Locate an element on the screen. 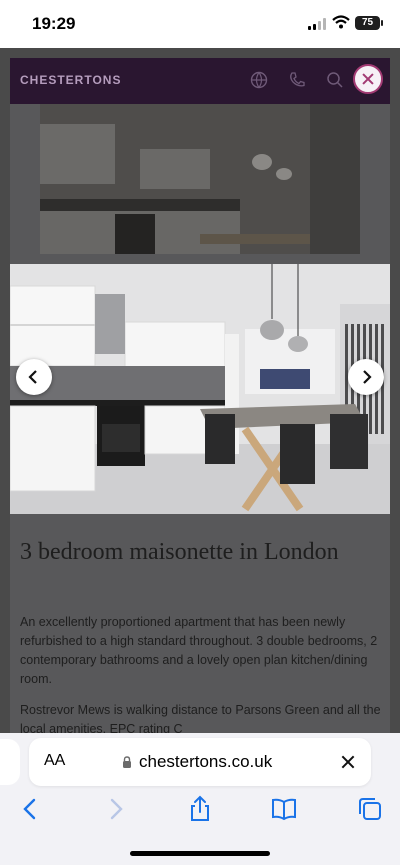  status-time: 19:29 is located at coordinates (54, 23).